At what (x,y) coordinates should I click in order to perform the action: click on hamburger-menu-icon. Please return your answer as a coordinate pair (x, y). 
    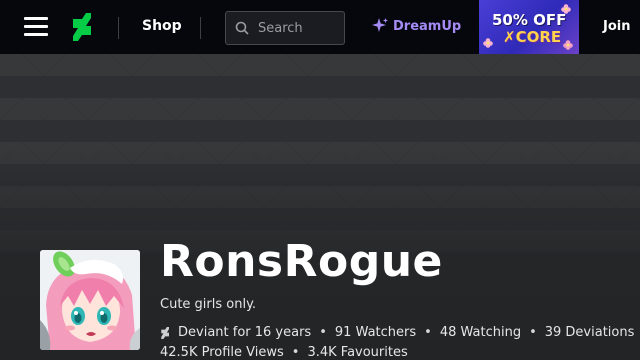
    Looking at the image, I should click on (36, 27).